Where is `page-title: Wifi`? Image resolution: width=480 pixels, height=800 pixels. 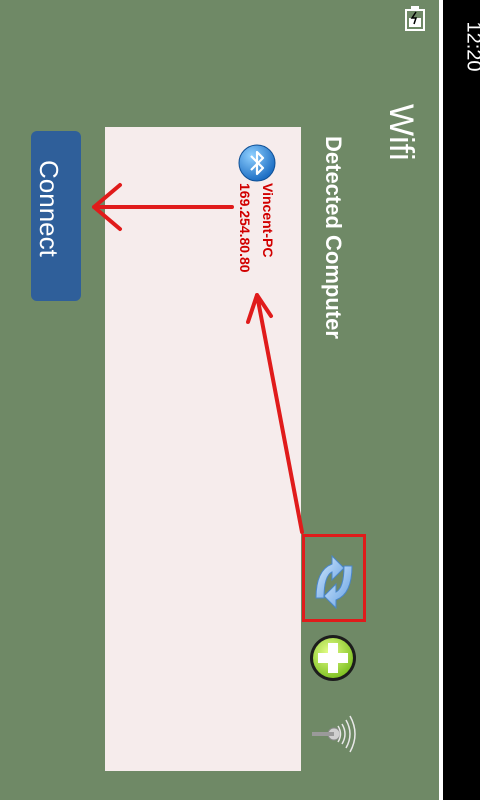 page-title: Wifi is located at coordinates (401, 132).